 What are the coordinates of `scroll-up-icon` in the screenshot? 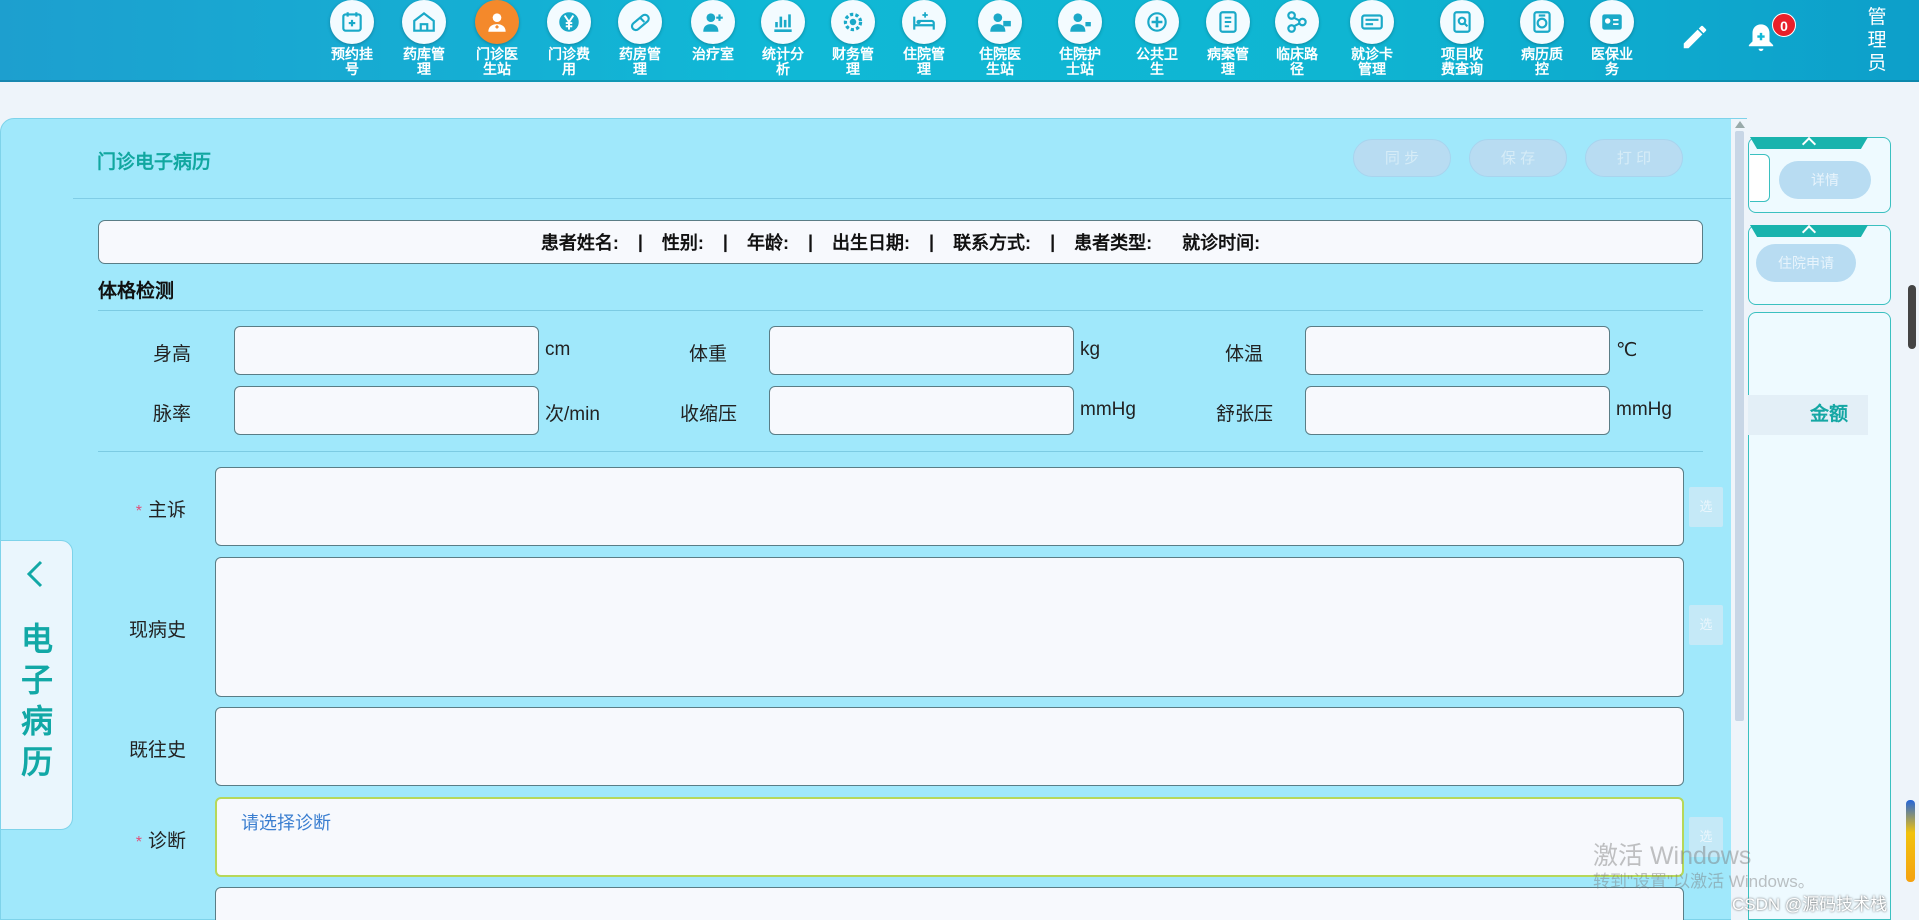 It's located at (1740, 124).